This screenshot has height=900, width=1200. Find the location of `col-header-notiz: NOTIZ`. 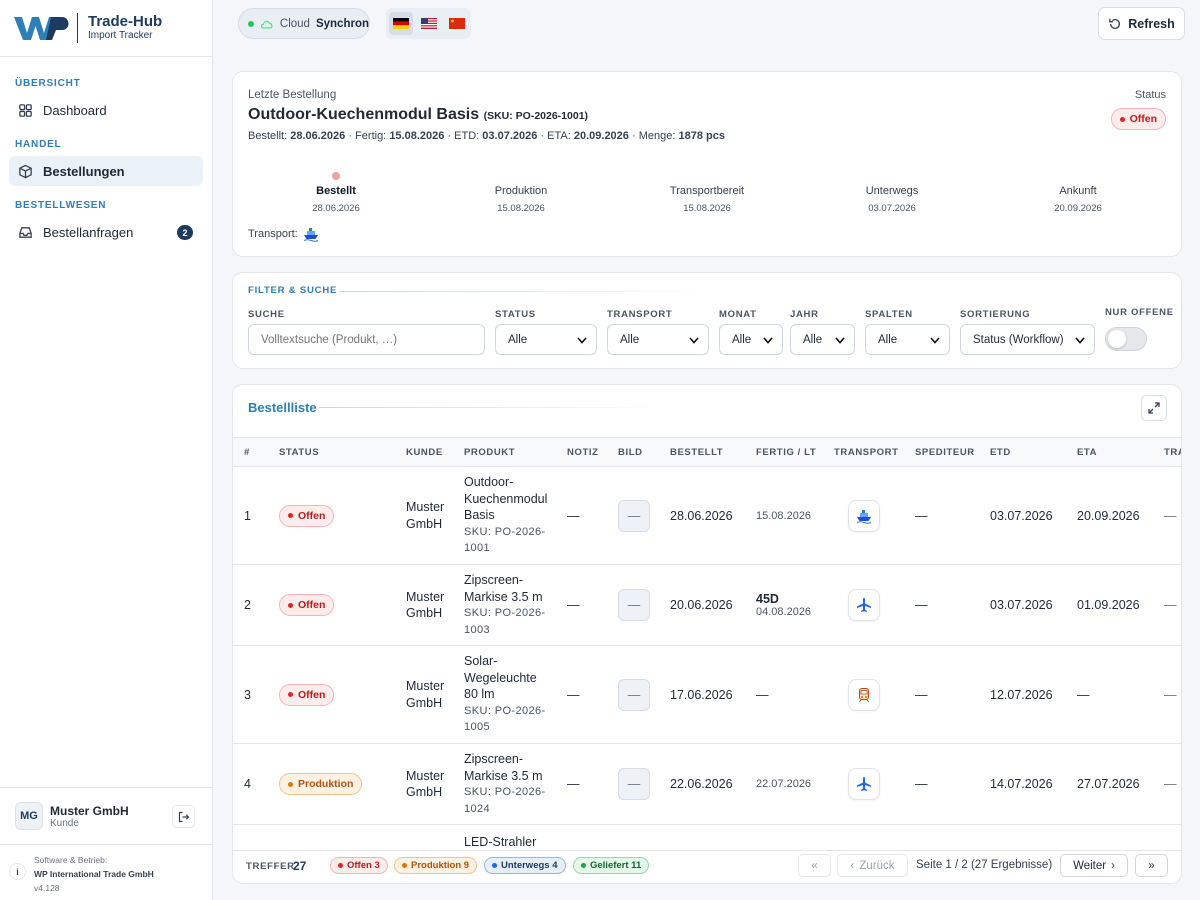

col-header-notiz: NOTIZ is located at coordinates (592, 452).